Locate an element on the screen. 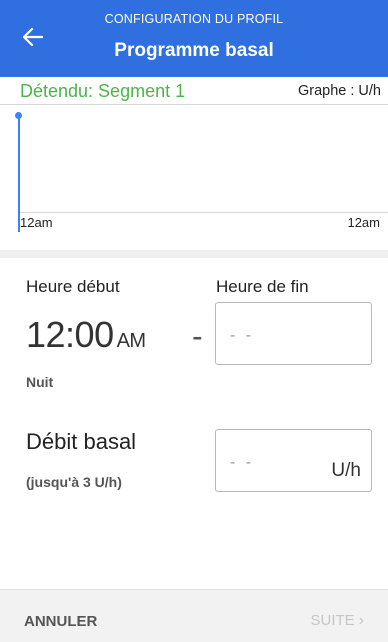 The image size is (388, 642). period-label: Nuit is located at coordinates (40, 382).